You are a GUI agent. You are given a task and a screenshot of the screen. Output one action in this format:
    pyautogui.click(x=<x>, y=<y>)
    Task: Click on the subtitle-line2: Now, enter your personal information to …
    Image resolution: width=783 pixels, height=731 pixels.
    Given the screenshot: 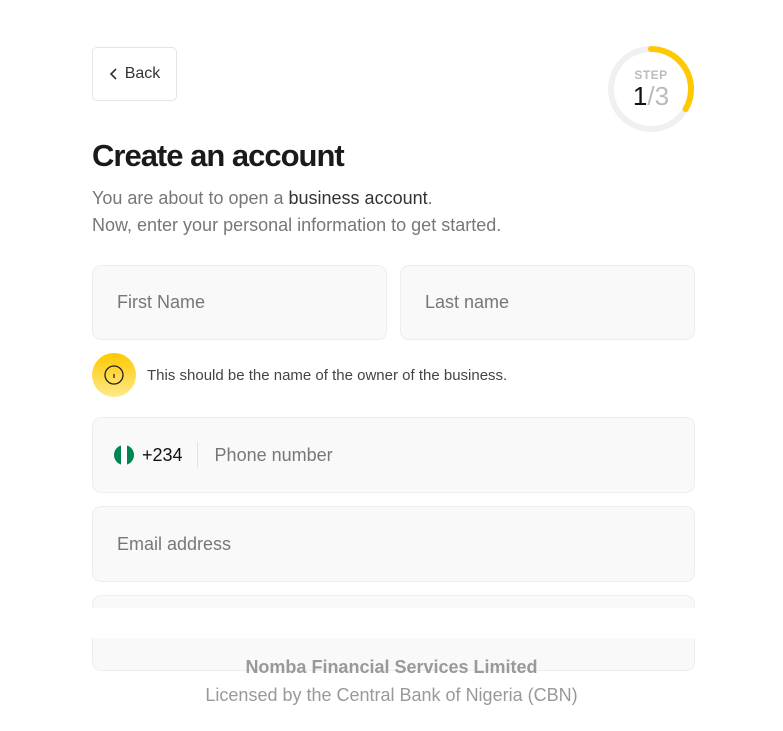 What is the action you would take?
    pyautogui.click(x=297, y=225)
    